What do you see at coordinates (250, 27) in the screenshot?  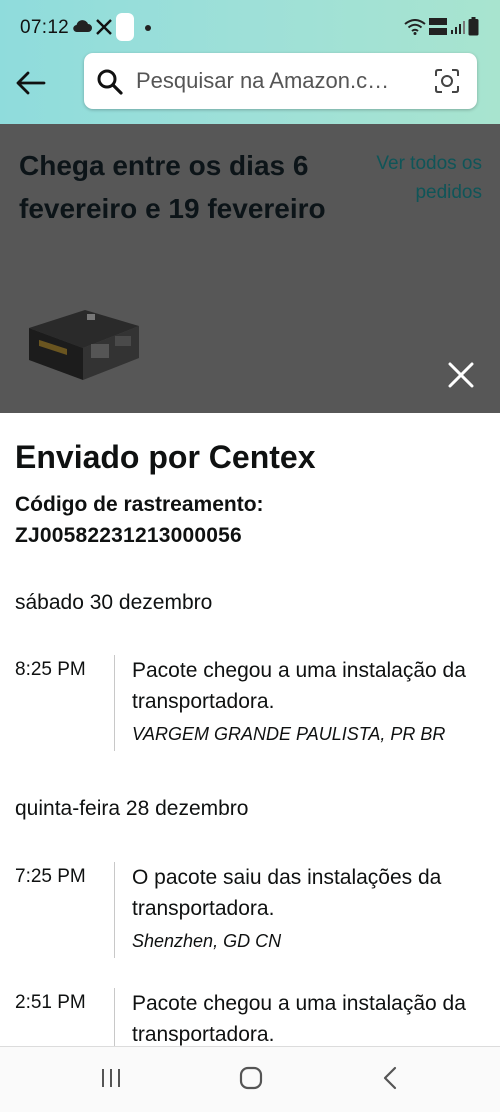 I see `status-bar: 07:12` at bounding box center [250, 27].